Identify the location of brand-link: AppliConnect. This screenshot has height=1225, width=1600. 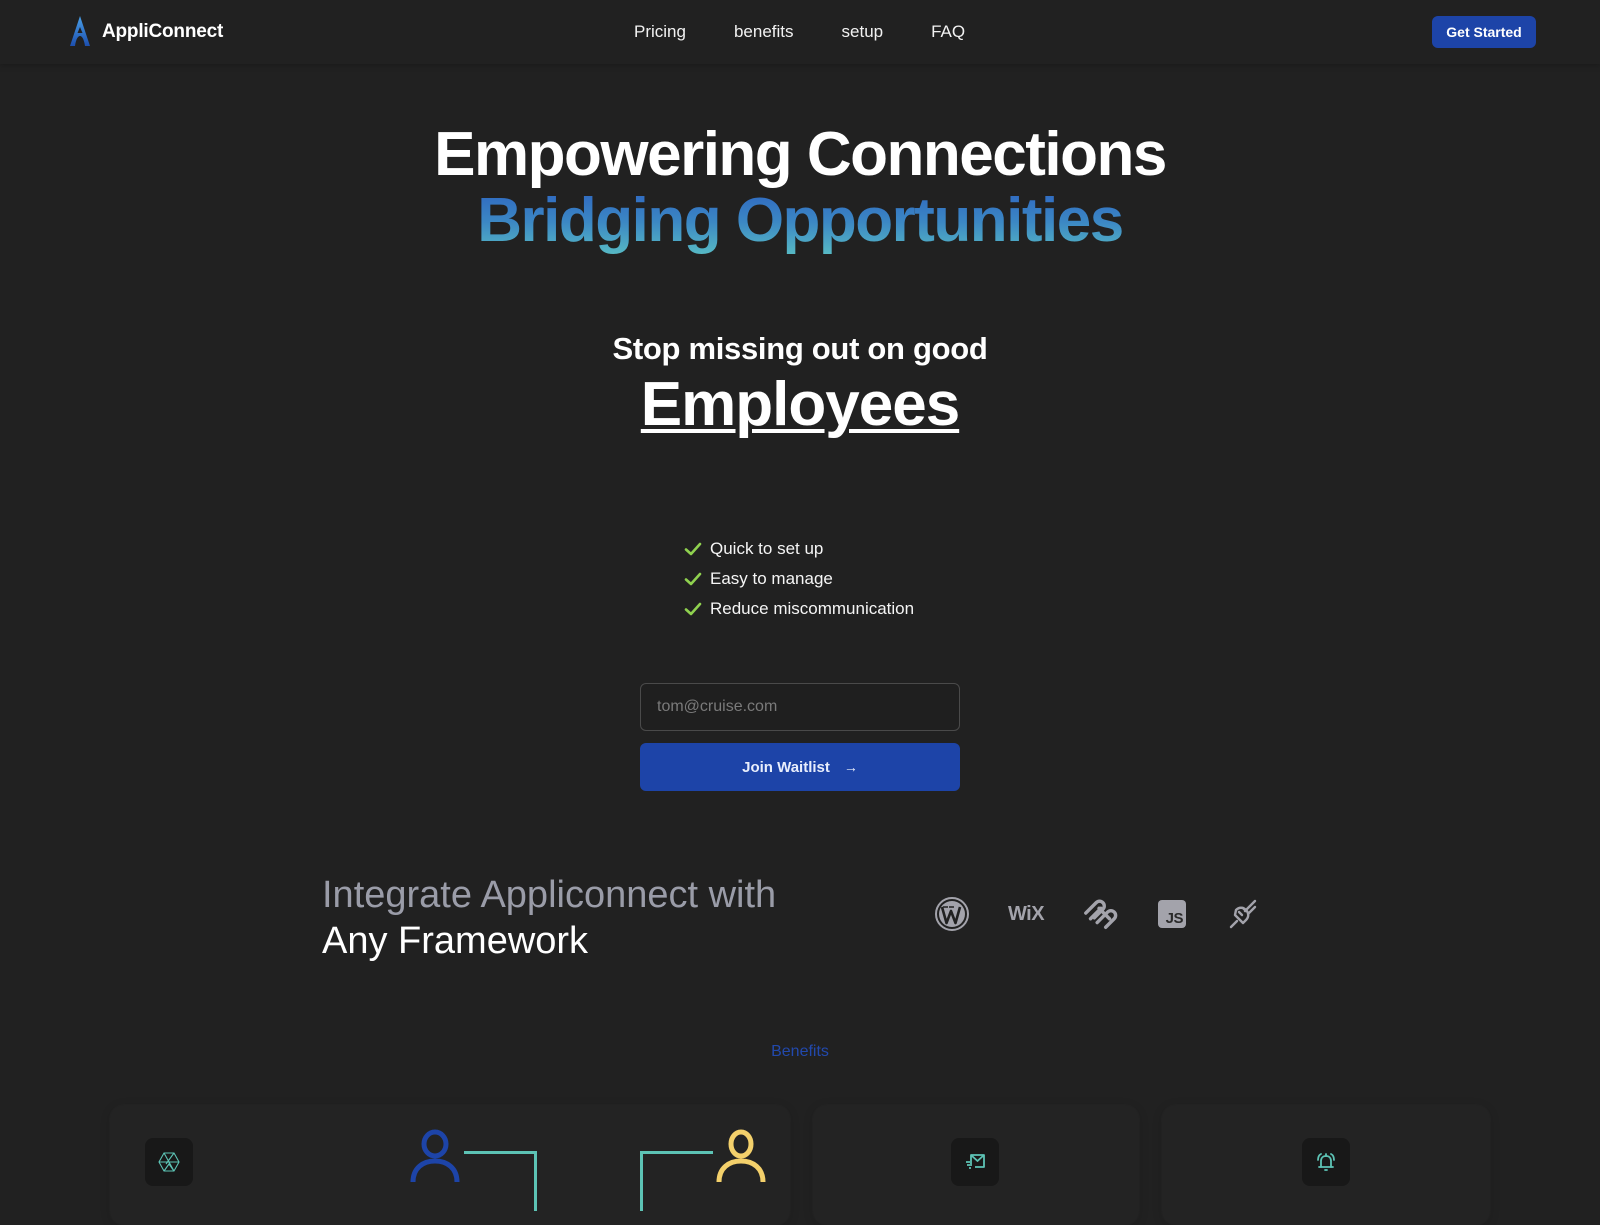
(145, 32).